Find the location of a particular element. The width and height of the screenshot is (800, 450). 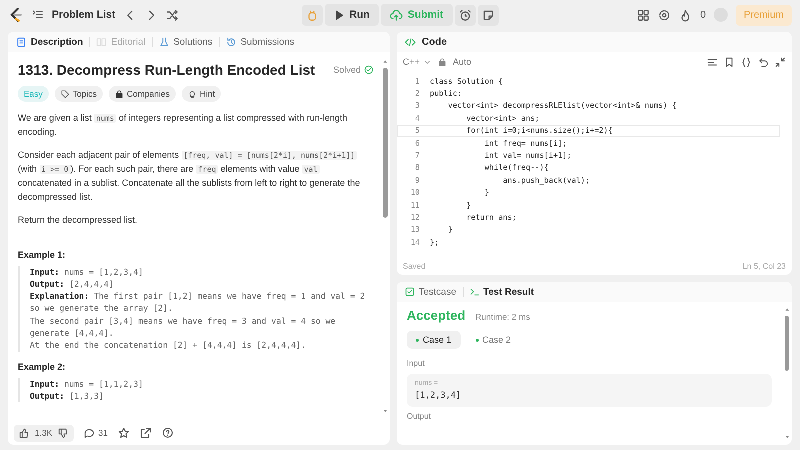

case-tab: Case 2 is located at coordinates (493, 340).